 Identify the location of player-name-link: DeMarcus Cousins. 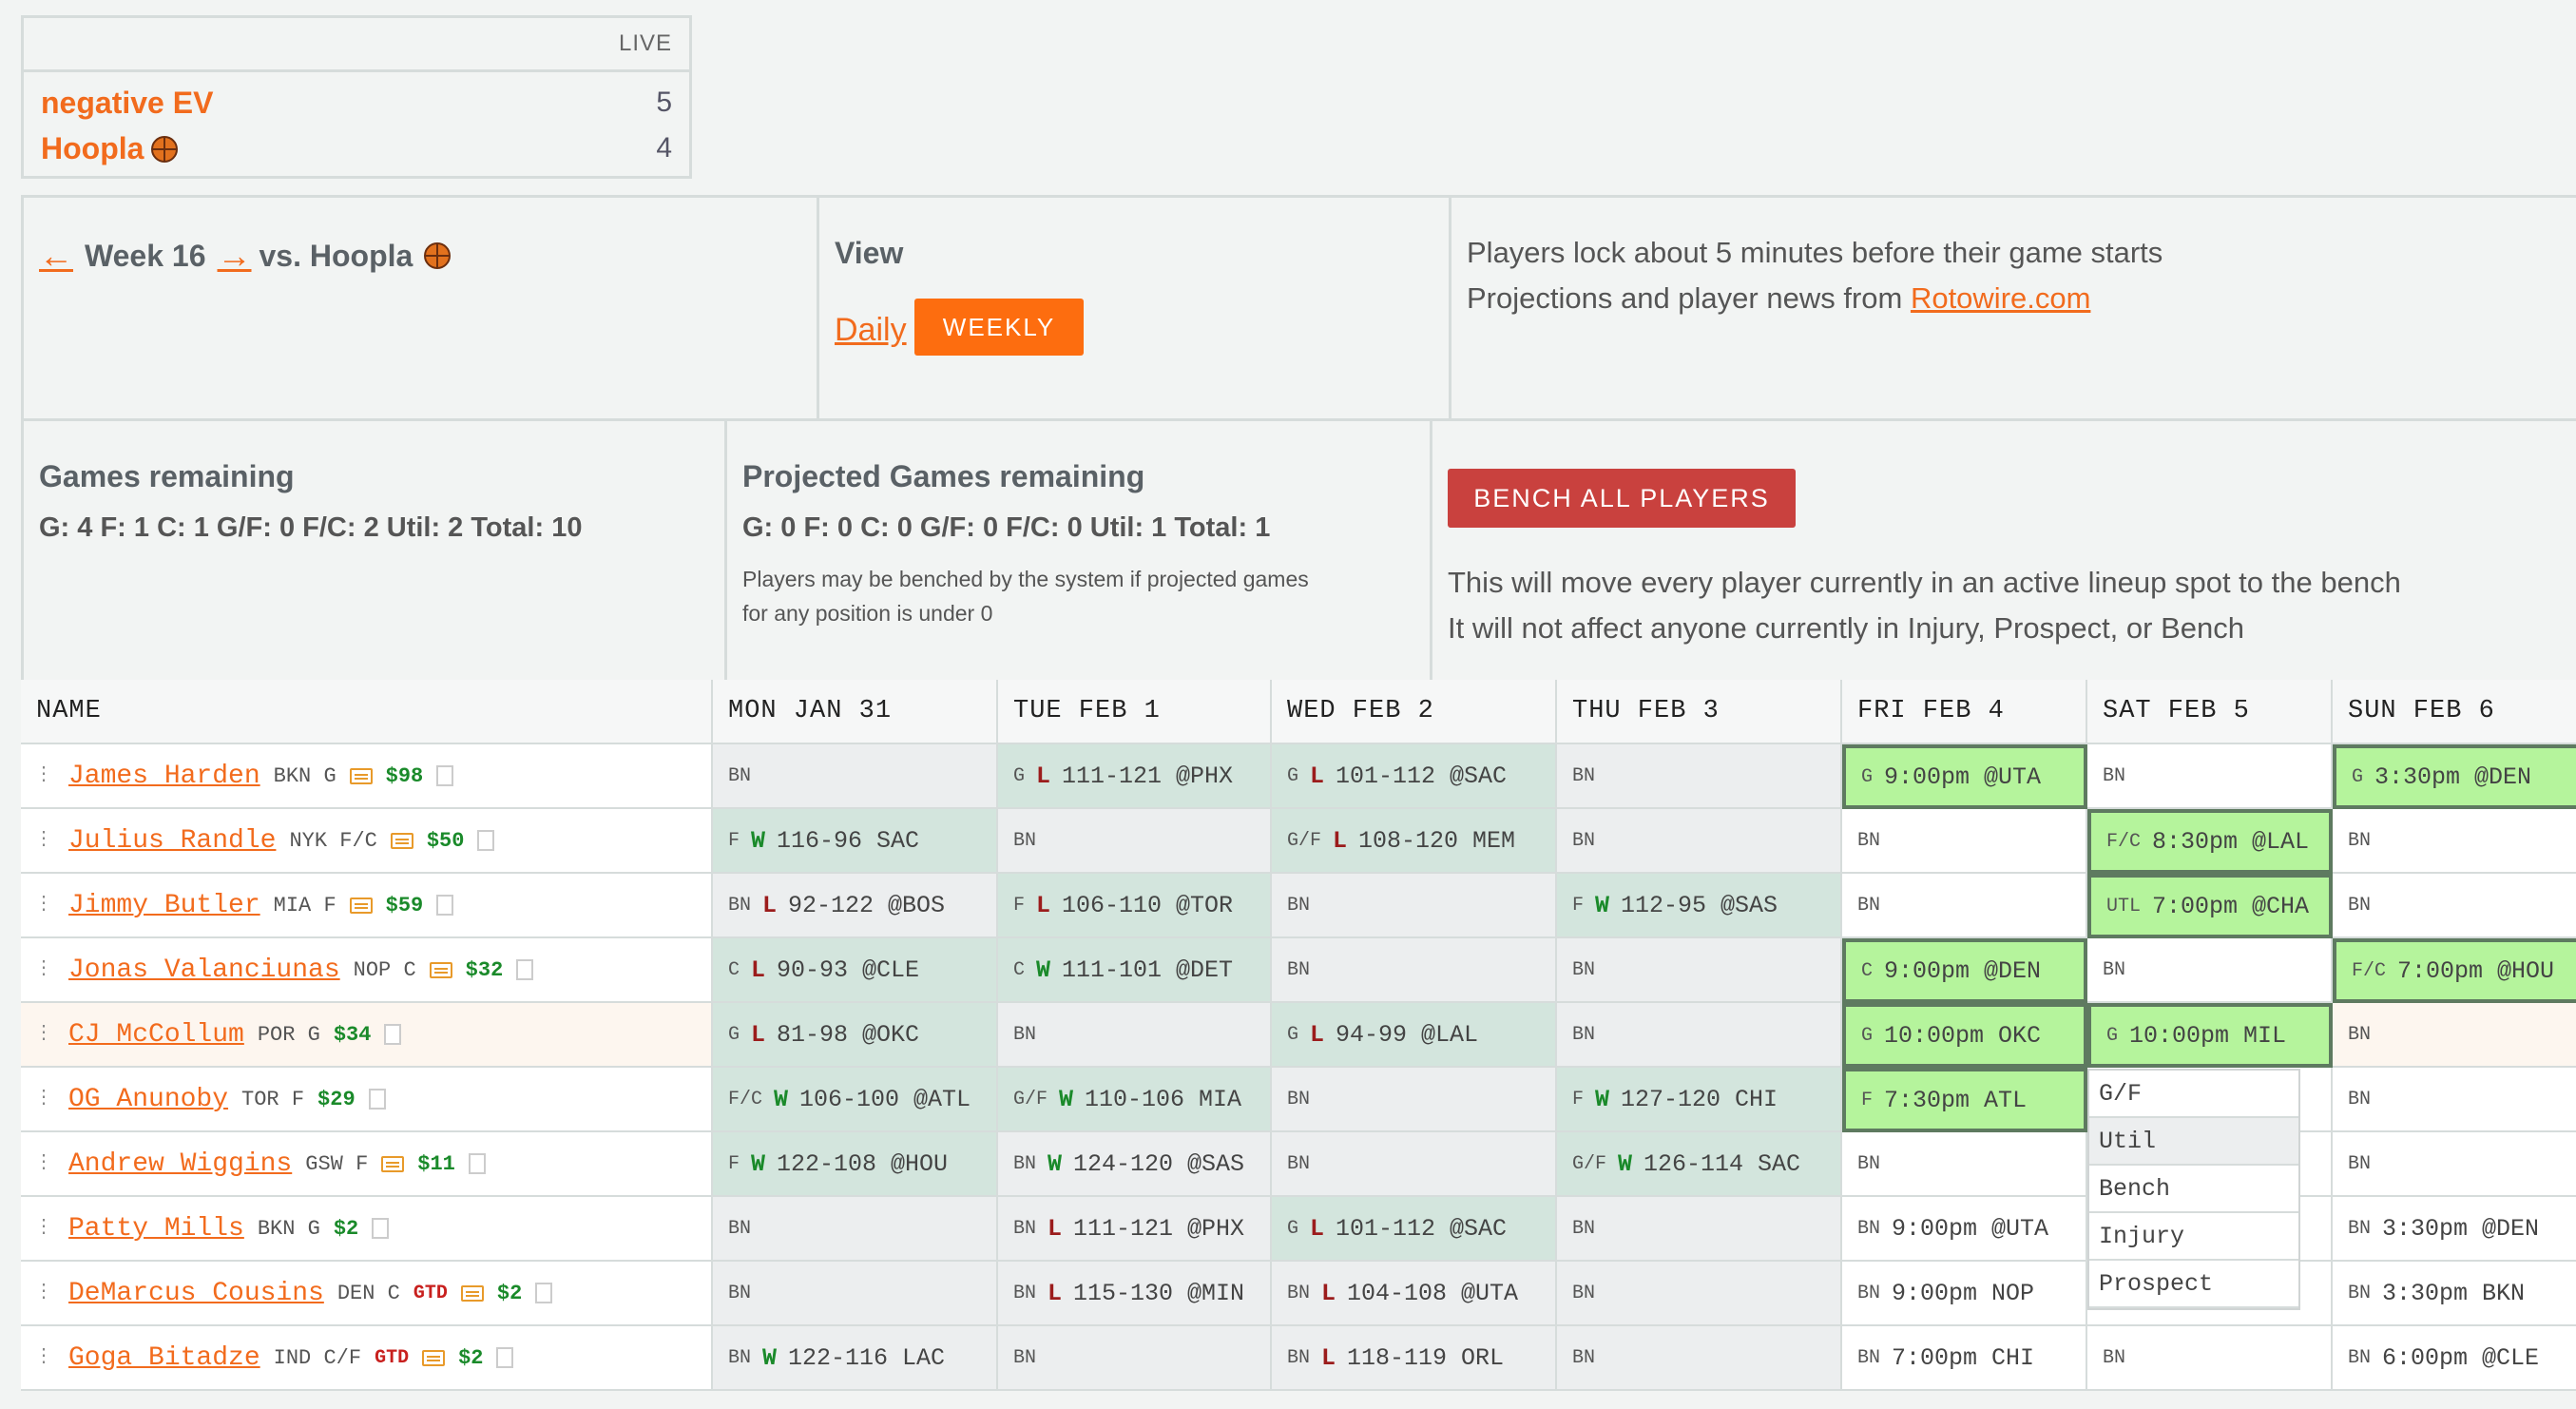
(196, 1293).